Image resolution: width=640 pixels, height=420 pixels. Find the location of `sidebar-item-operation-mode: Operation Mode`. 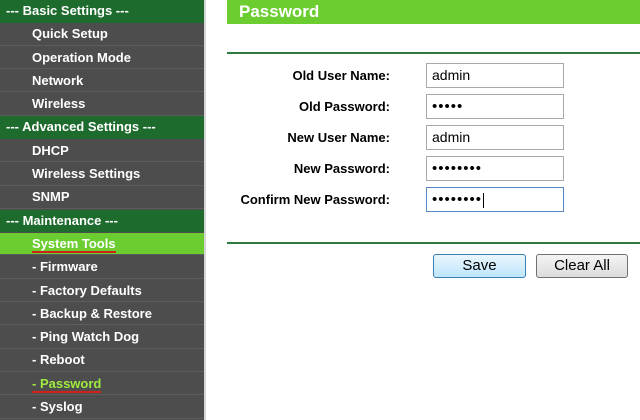

sidebar-item-operation-mode: Operation Mode is located at coordinates (102, 58).